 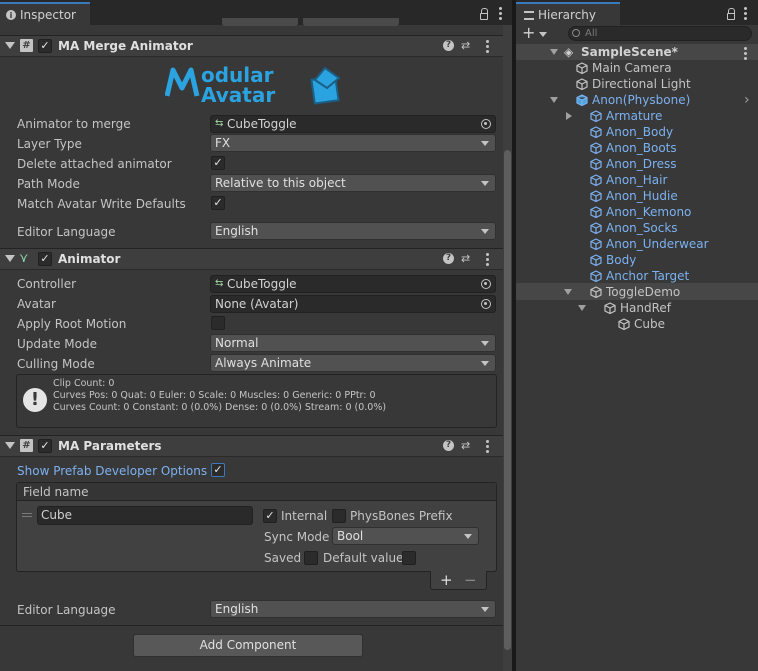 What do you see at coordinates (101, 204) in the screenshot?
I see `match-write-defaults-label: Match Avatar Write Defaults` at bounding box center [101, 204].